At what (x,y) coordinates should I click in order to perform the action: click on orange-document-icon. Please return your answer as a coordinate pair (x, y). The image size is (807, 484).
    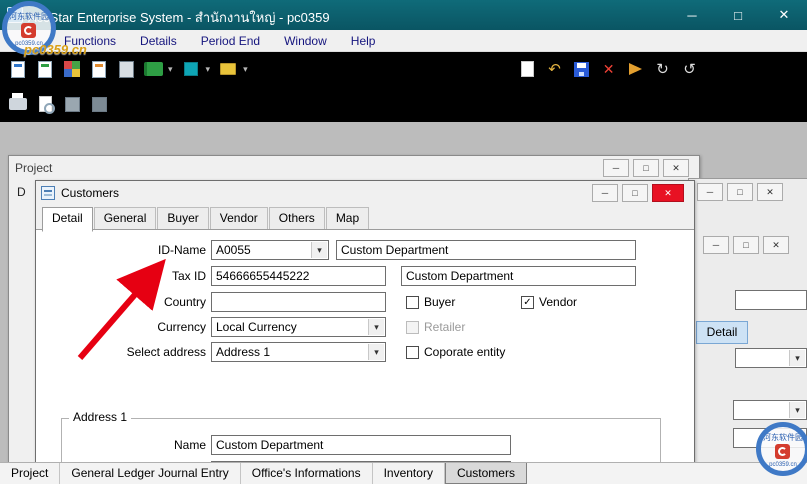
    Looking at the image, I should click on (99, 69).